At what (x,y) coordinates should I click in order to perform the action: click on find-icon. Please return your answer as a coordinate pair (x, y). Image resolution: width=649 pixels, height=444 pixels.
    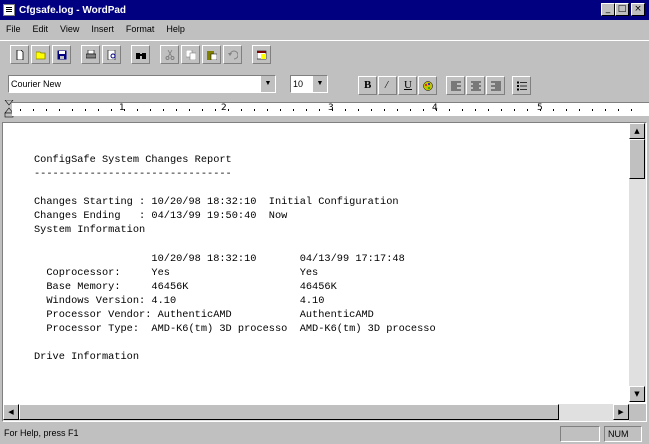
    Looking at the image, I should click on (141, 56).